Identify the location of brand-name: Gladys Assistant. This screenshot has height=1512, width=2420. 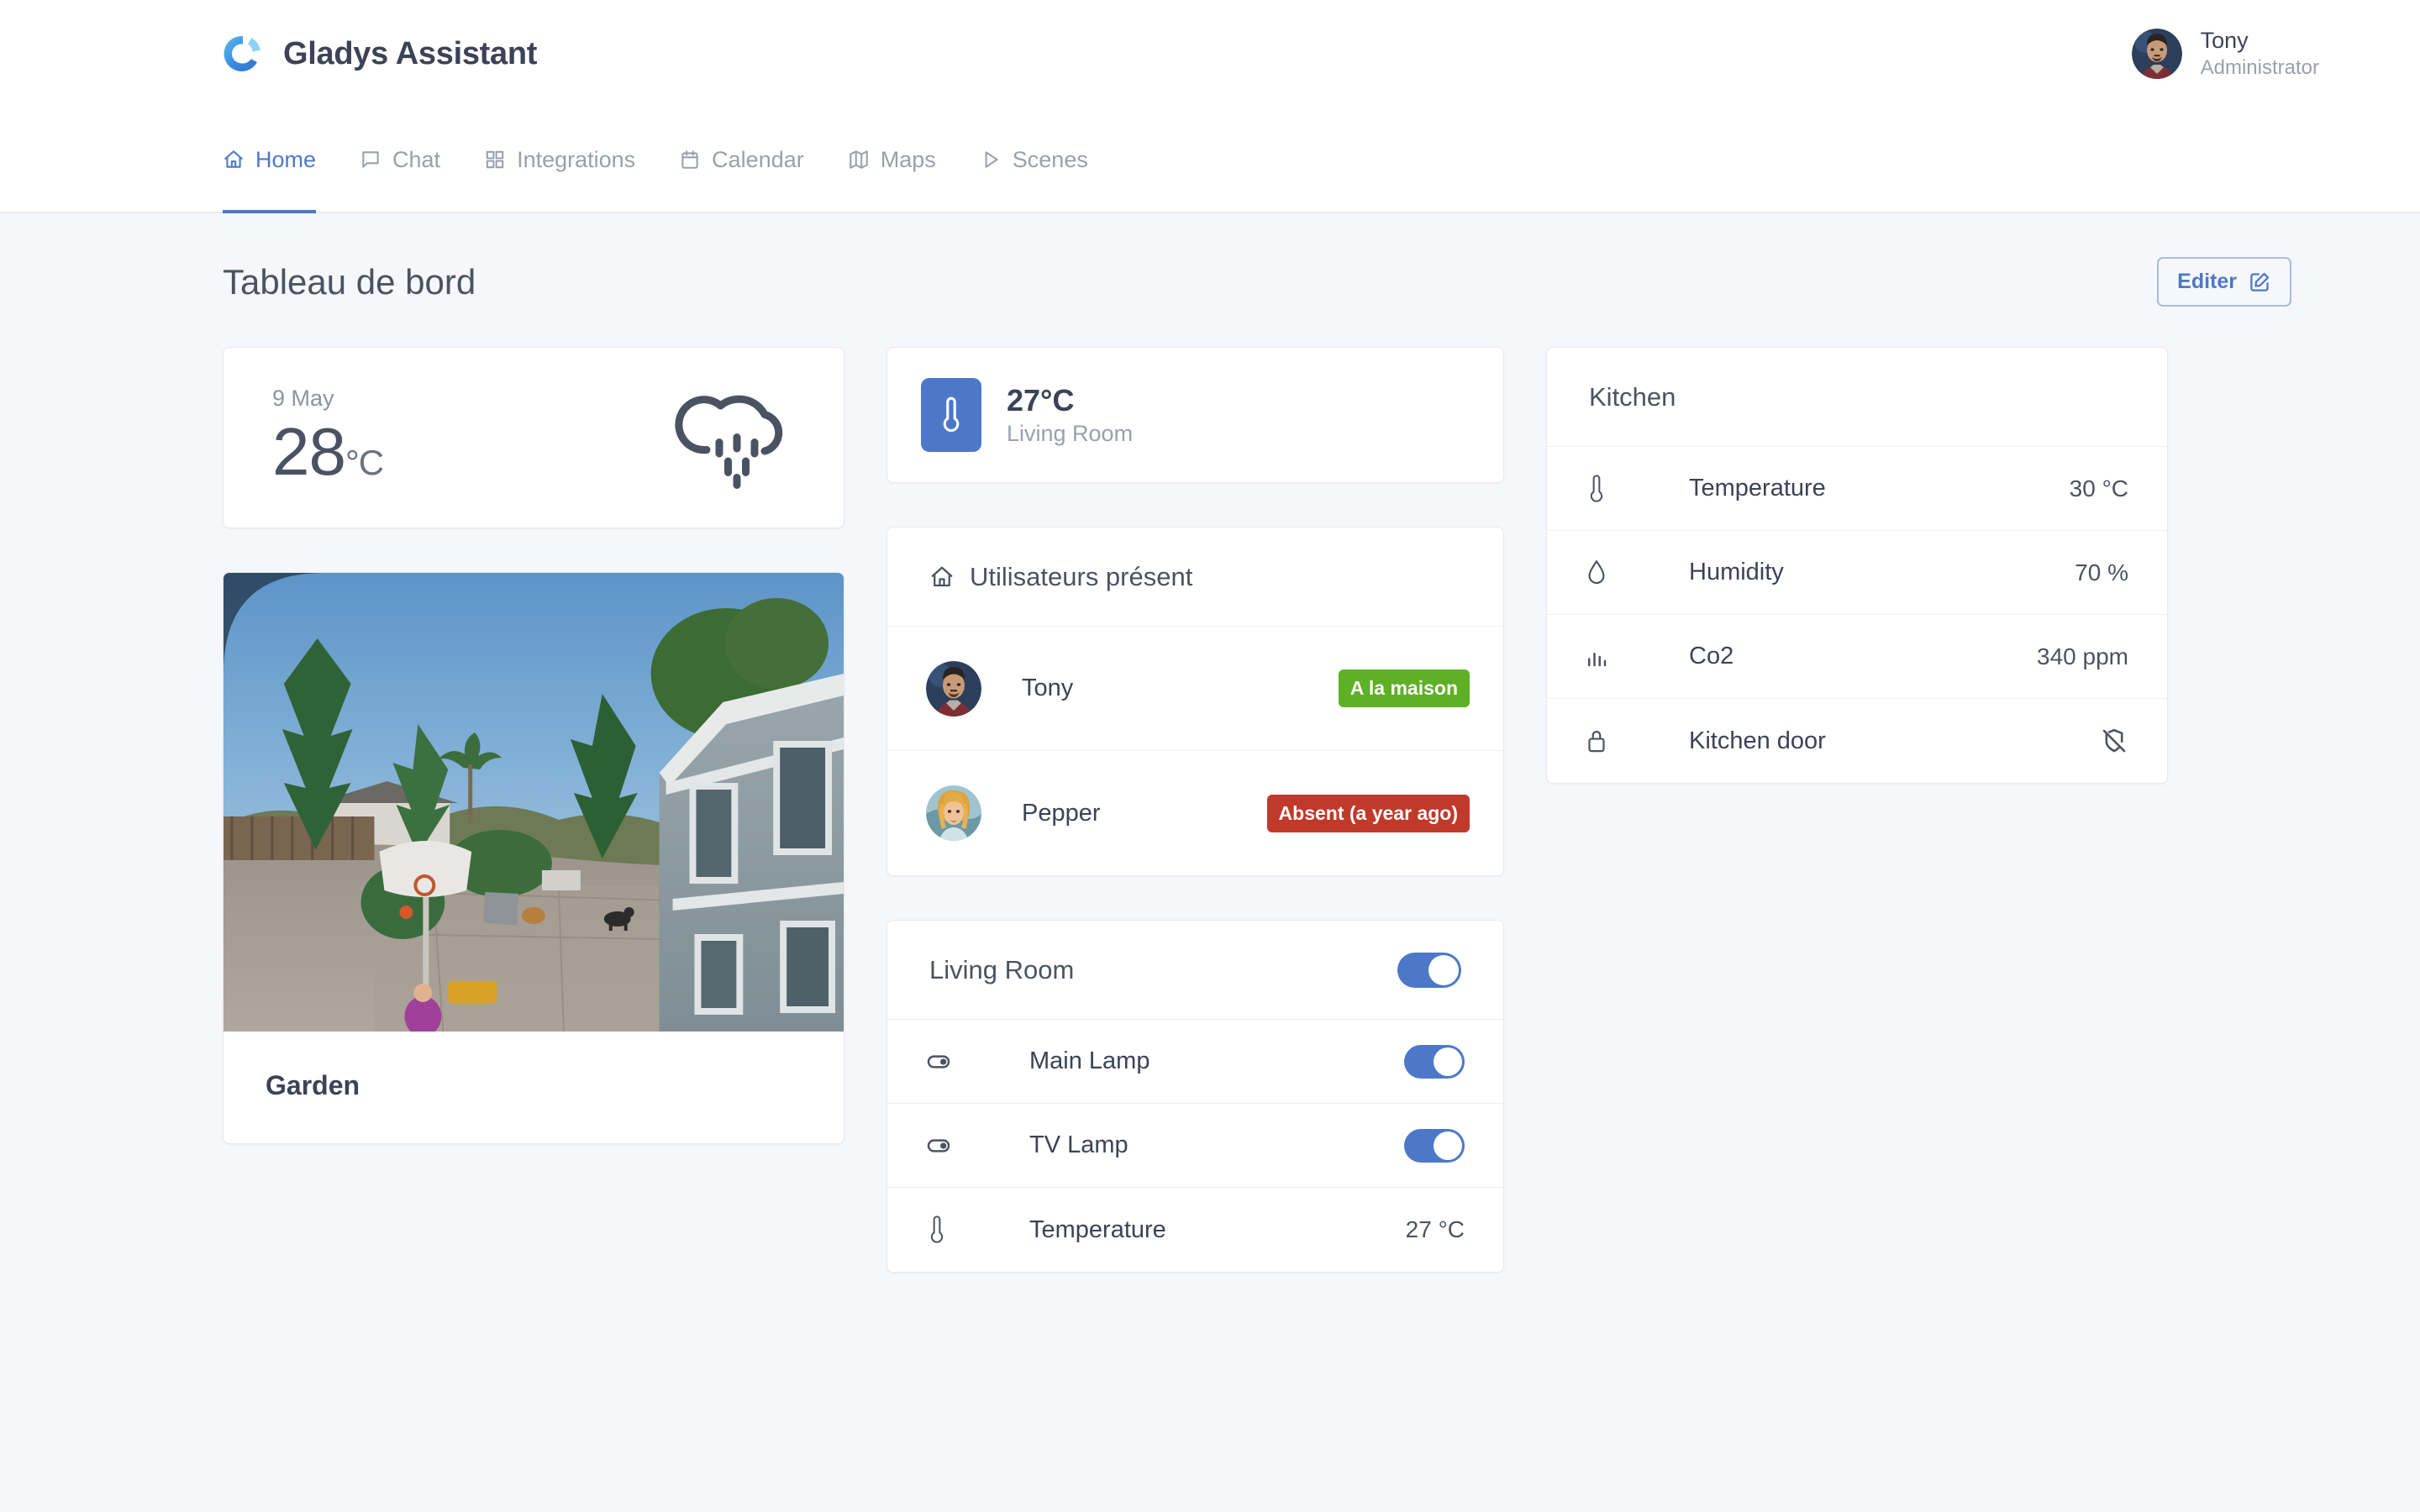
(411, 53).